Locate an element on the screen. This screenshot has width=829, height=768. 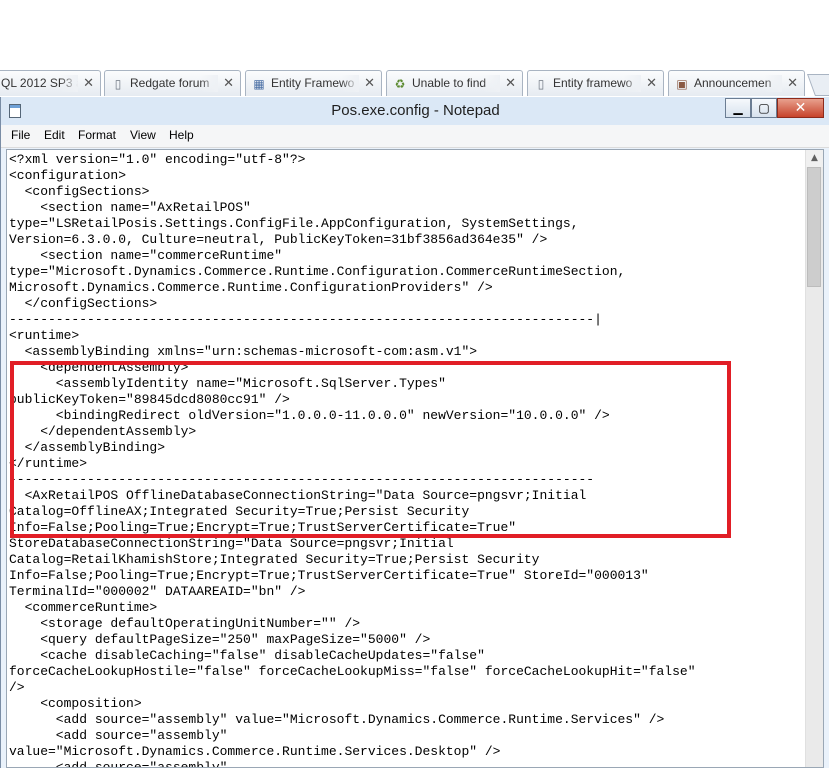
editor-line: <runtime> is located at coordinates (44, 335).